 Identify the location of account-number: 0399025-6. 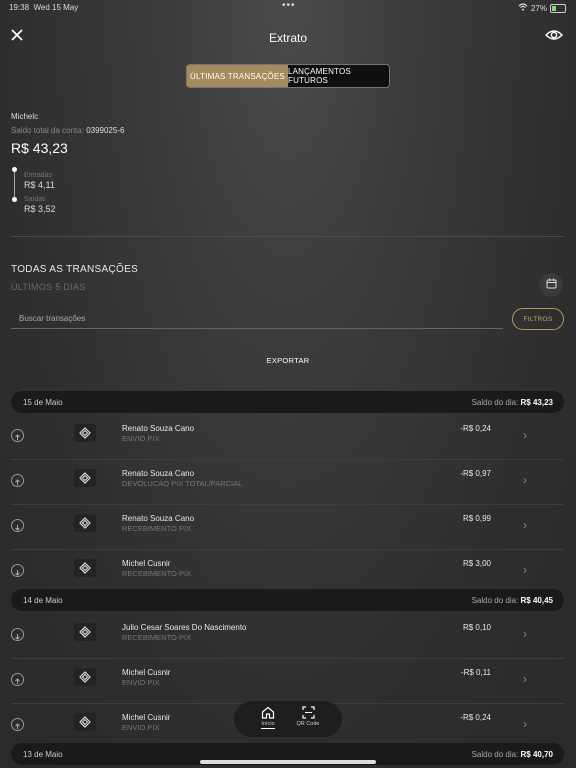
(105, 130).